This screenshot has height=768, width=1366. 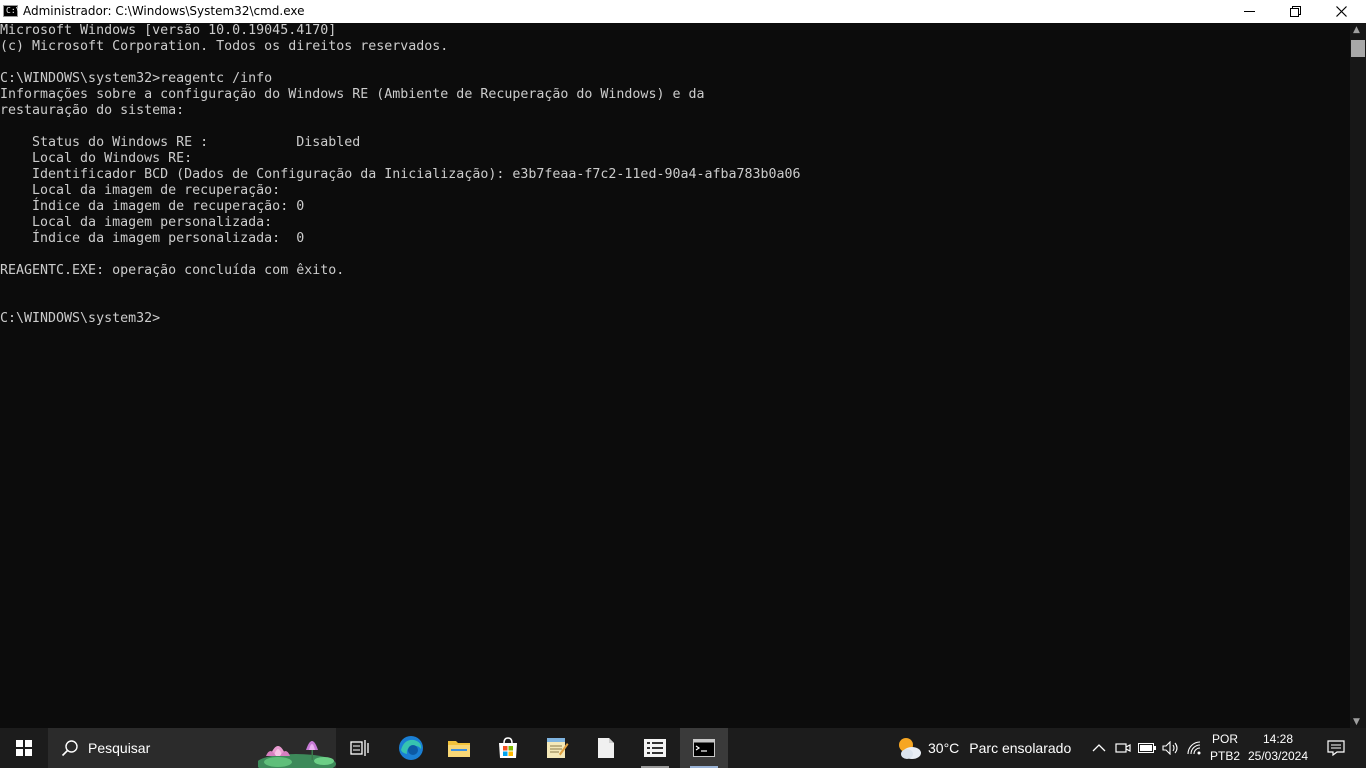 I want to click on console-line: C:\WINDOWS\system32>reagentc /info, so click(x=136, y=78).